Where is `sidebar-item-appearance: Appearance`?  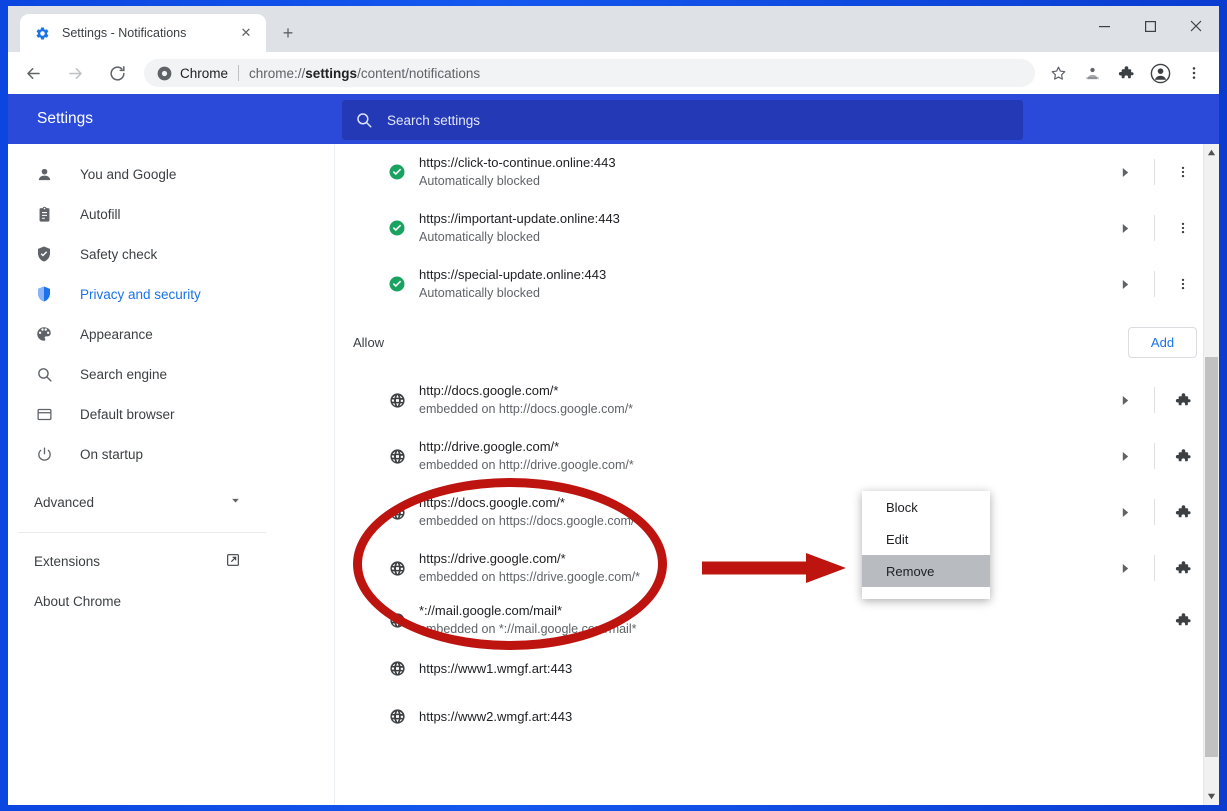
sidebar-item-appearance: Appearance is located at coordinates (171, 334).